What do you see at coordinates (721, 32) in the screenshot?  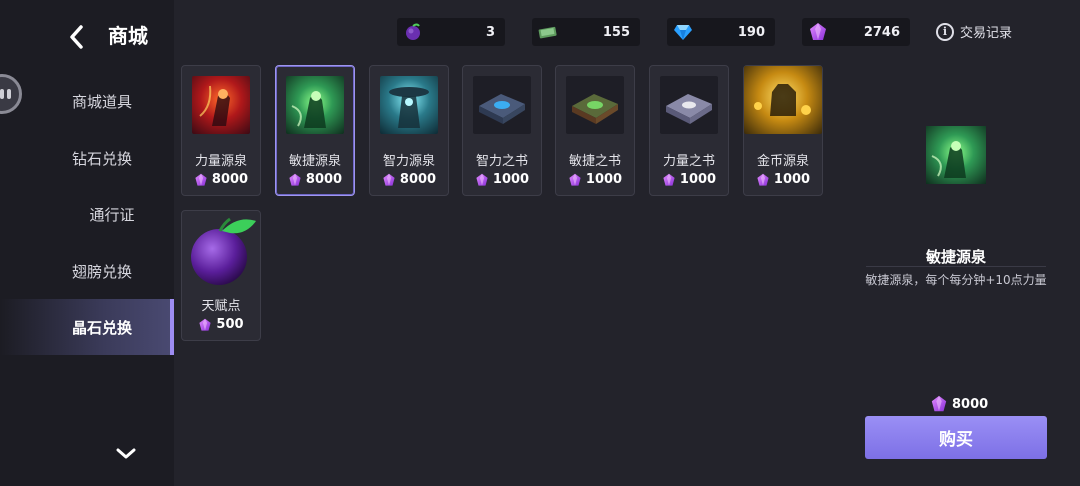 I see `currency-diamond: 190` at bounding box center [721, 32].